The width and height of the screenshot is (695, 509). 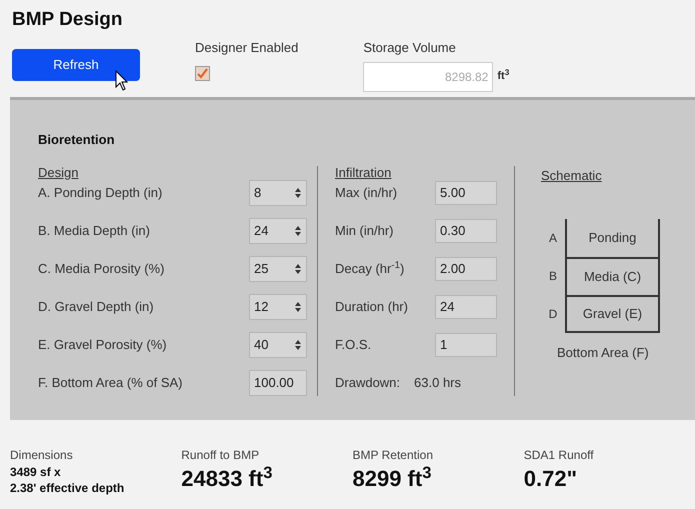 What do you see at coordinates (278, 269) in the screenshot?
I see `number-spinner: 25` at bounding box center [278, 269].